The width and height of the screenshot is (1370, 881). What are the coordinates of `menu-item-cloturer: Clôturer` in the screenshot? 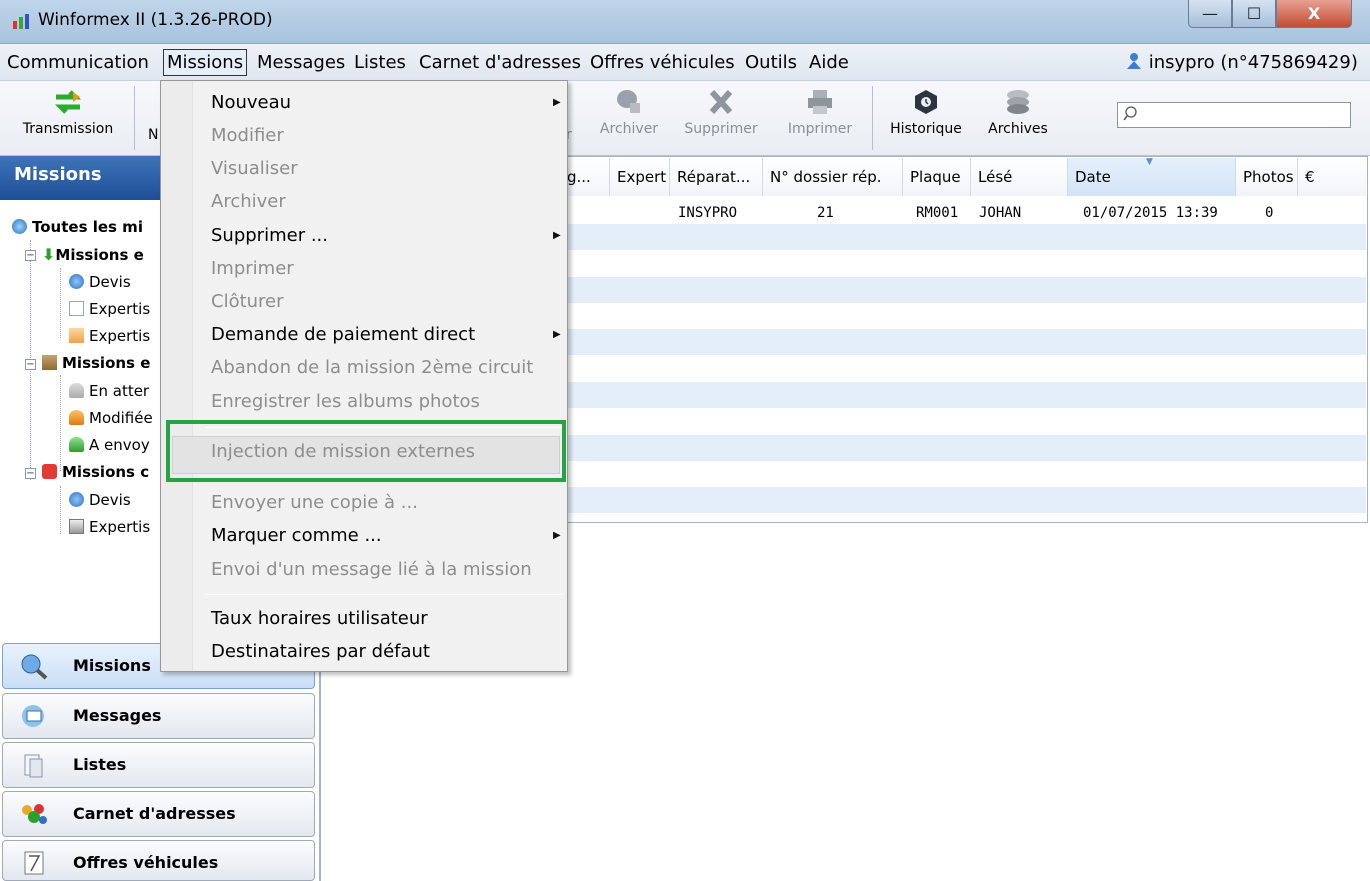 It's located at (247, 301).